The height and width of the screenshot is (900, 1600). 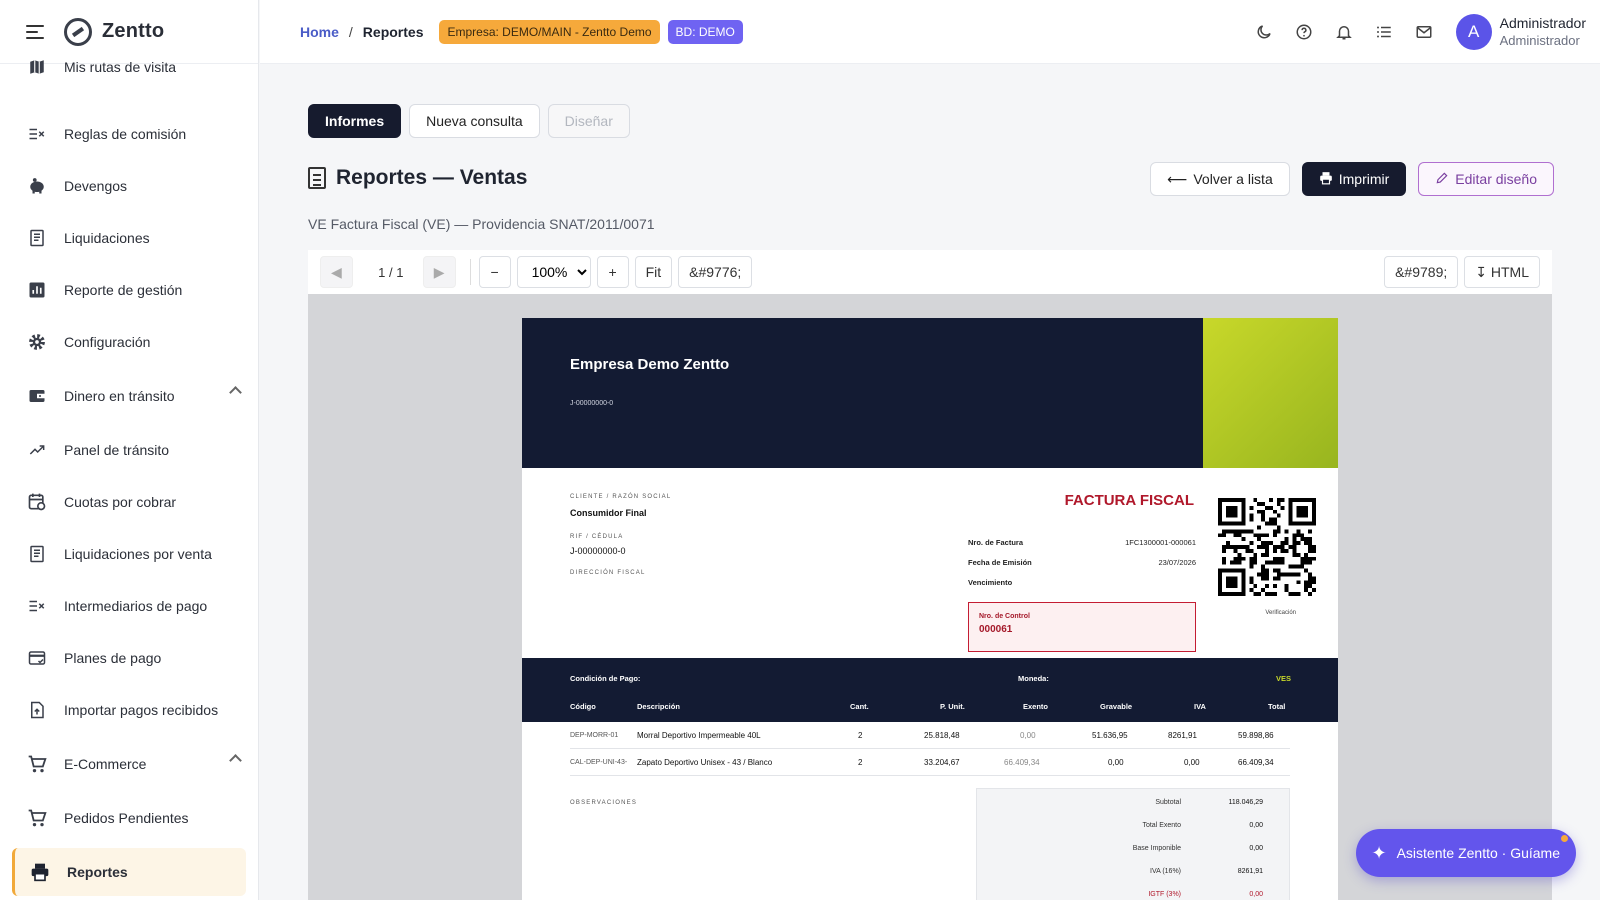 I want to click on meta-label: Nro. de Factura, so click(x=996, y=542).